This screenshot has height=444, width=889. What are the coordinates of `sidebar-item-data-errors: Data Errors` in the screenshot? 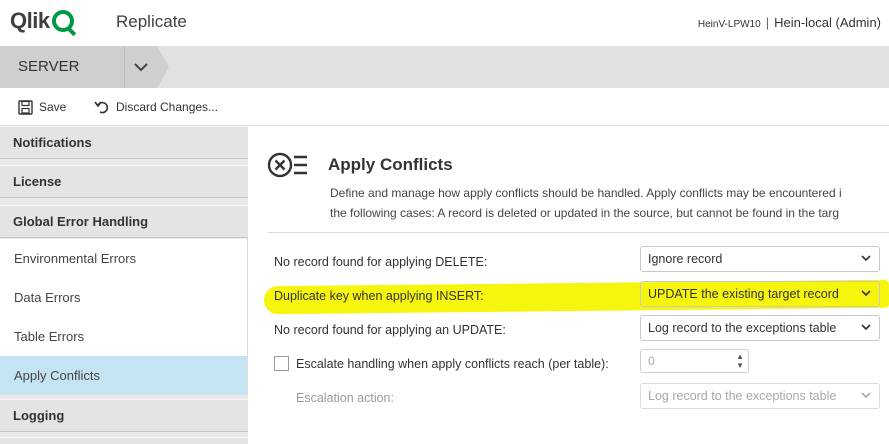 It's located at (124, 297).